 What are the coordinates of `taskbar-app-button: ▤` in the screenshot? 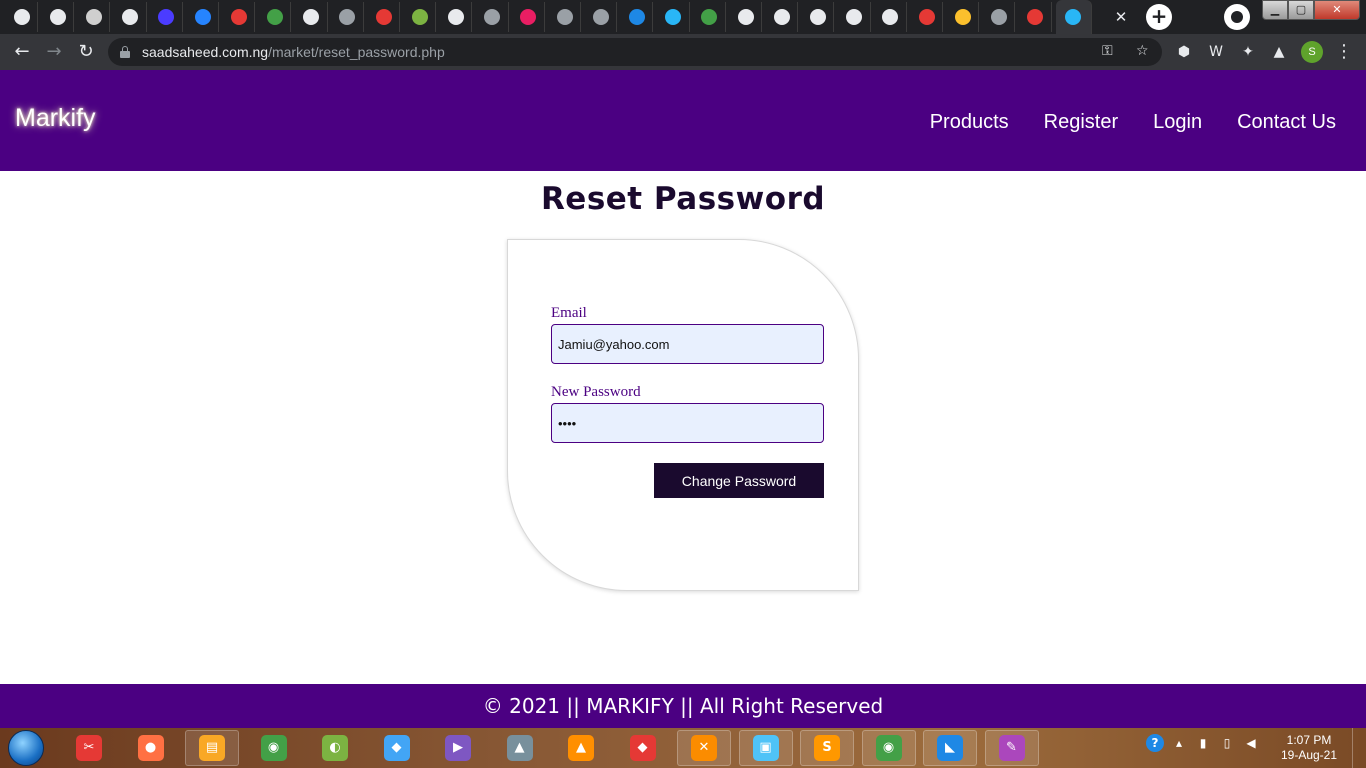 It's located at (212, 748).